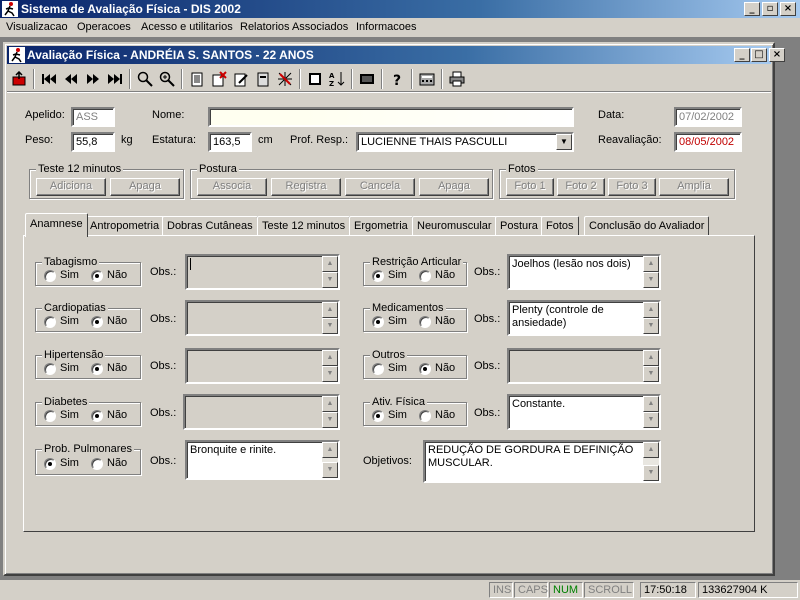 This screenshot has width=800, height=600. I want to click on child-maximize-button: □, so click(759, 55).